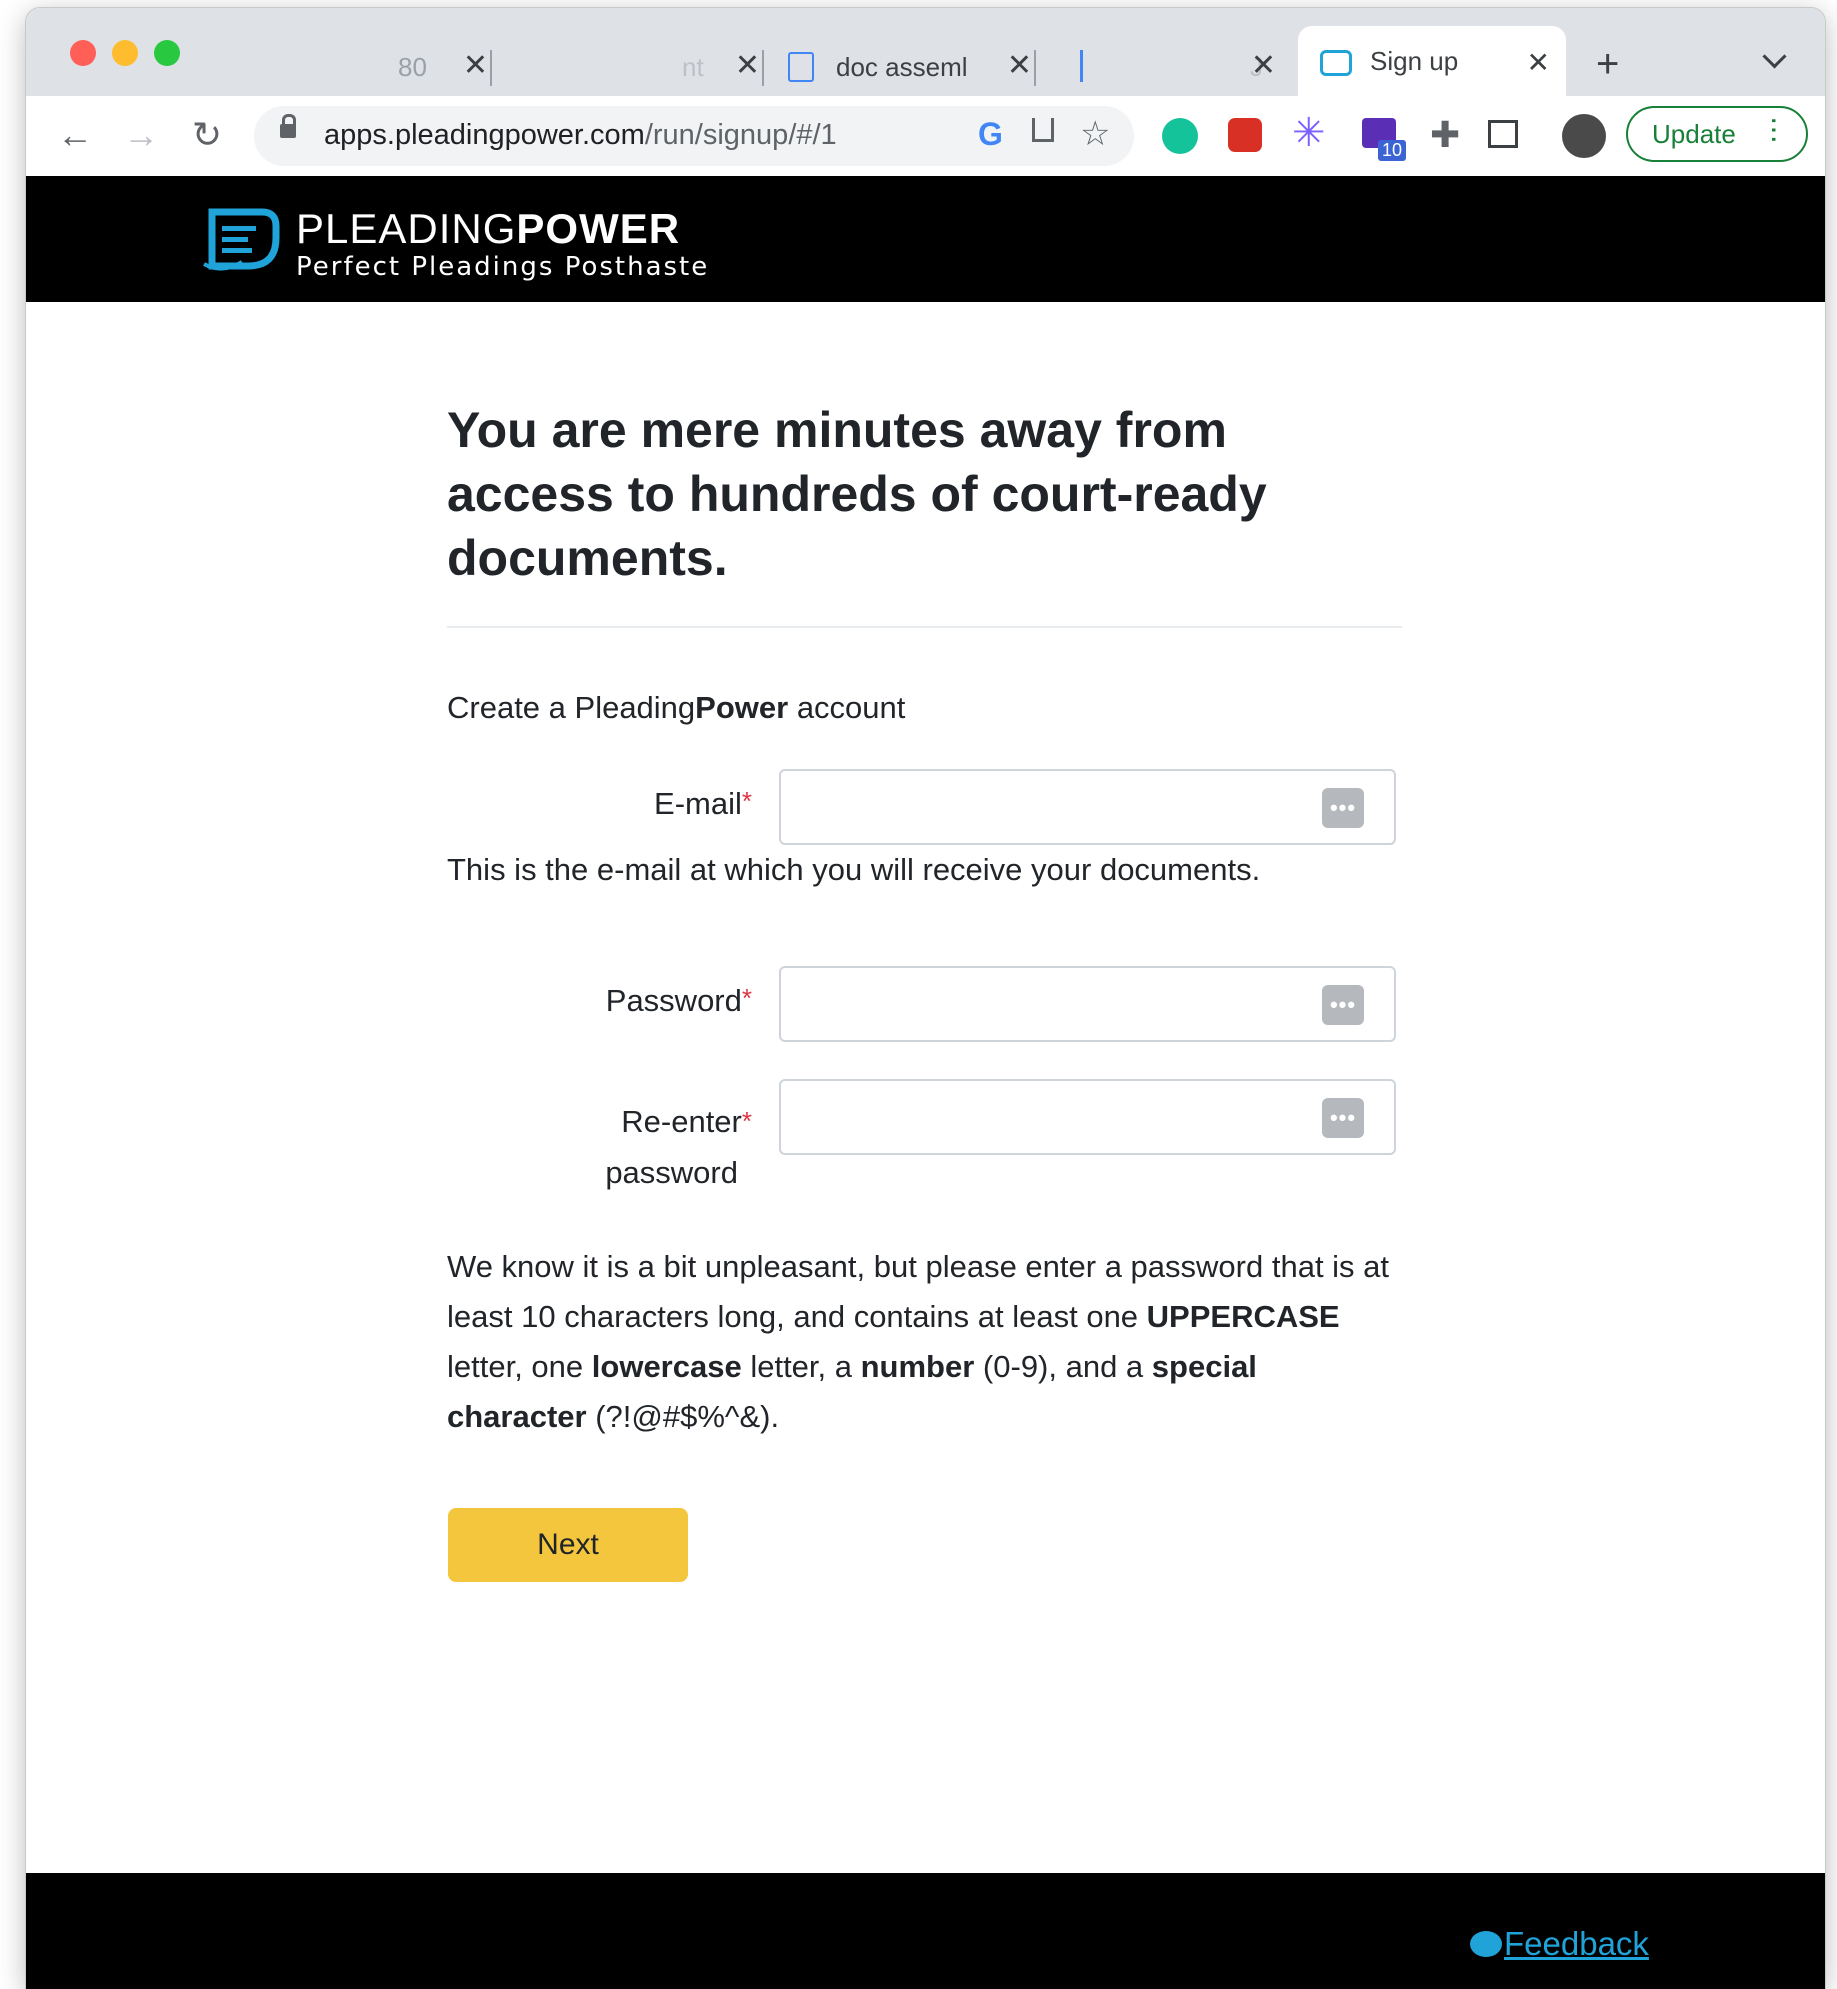 Image resolution: width=1837 pixels, height=1989 pixels. I want to click on logo-wordmark: PLEADINGPOWER, so click(502, 229).